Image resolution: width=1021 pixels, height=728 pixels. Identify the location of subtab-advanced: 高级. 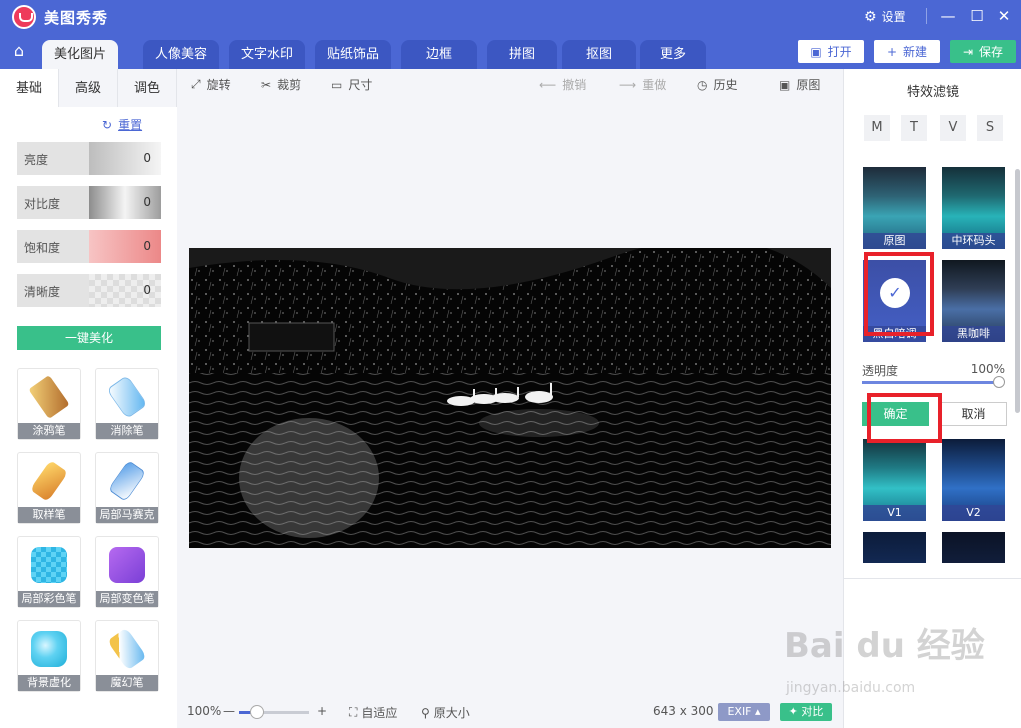
(88, 88).